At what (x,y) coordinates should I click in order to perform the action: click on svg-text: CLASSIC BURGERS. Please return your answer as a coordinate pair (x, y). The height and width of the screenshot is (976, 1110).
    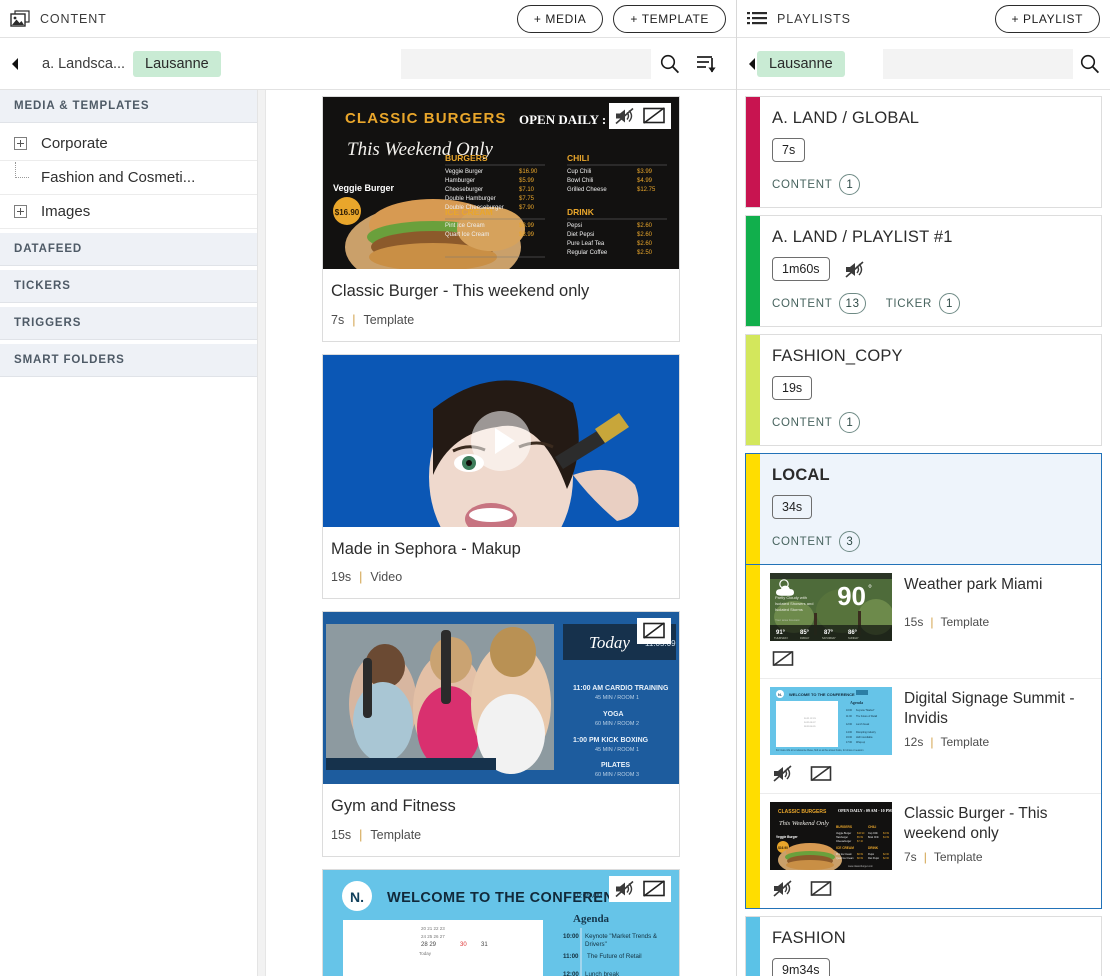
    Looking at the image, I should click on (426, 118).